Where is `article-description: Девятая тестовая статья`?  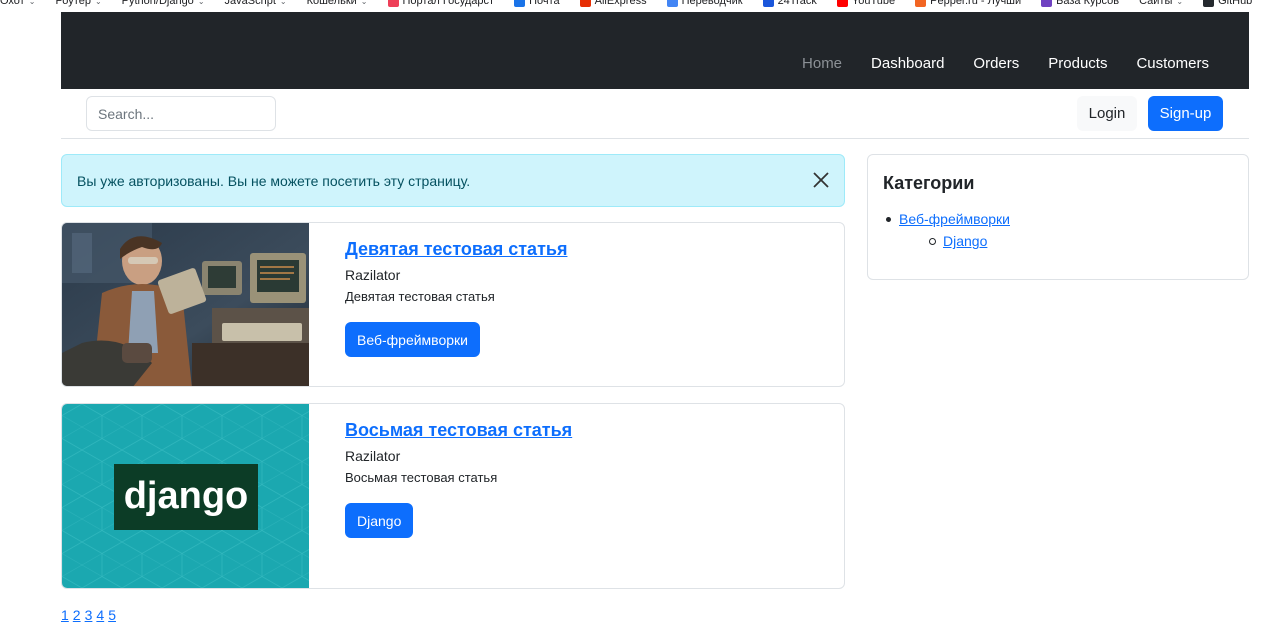 article-description: Девятая тестовая статья is located at coordinates (420, 296).